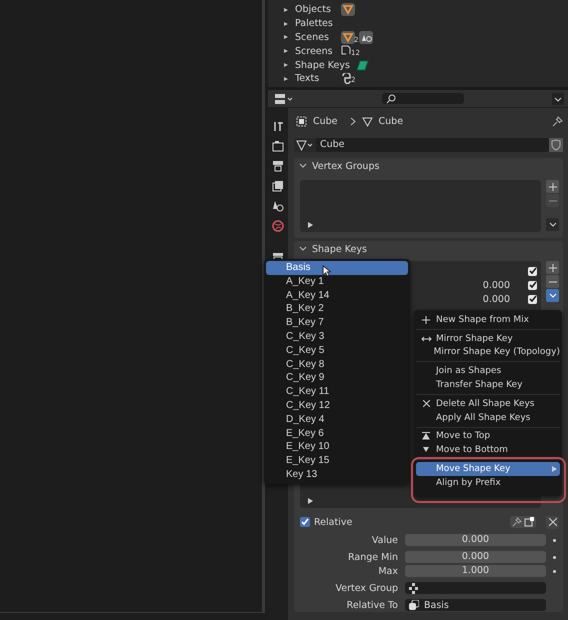  Describe the element at coordinates (475, 571) in the screenshot. I see `number-field: 1.000` at that location.